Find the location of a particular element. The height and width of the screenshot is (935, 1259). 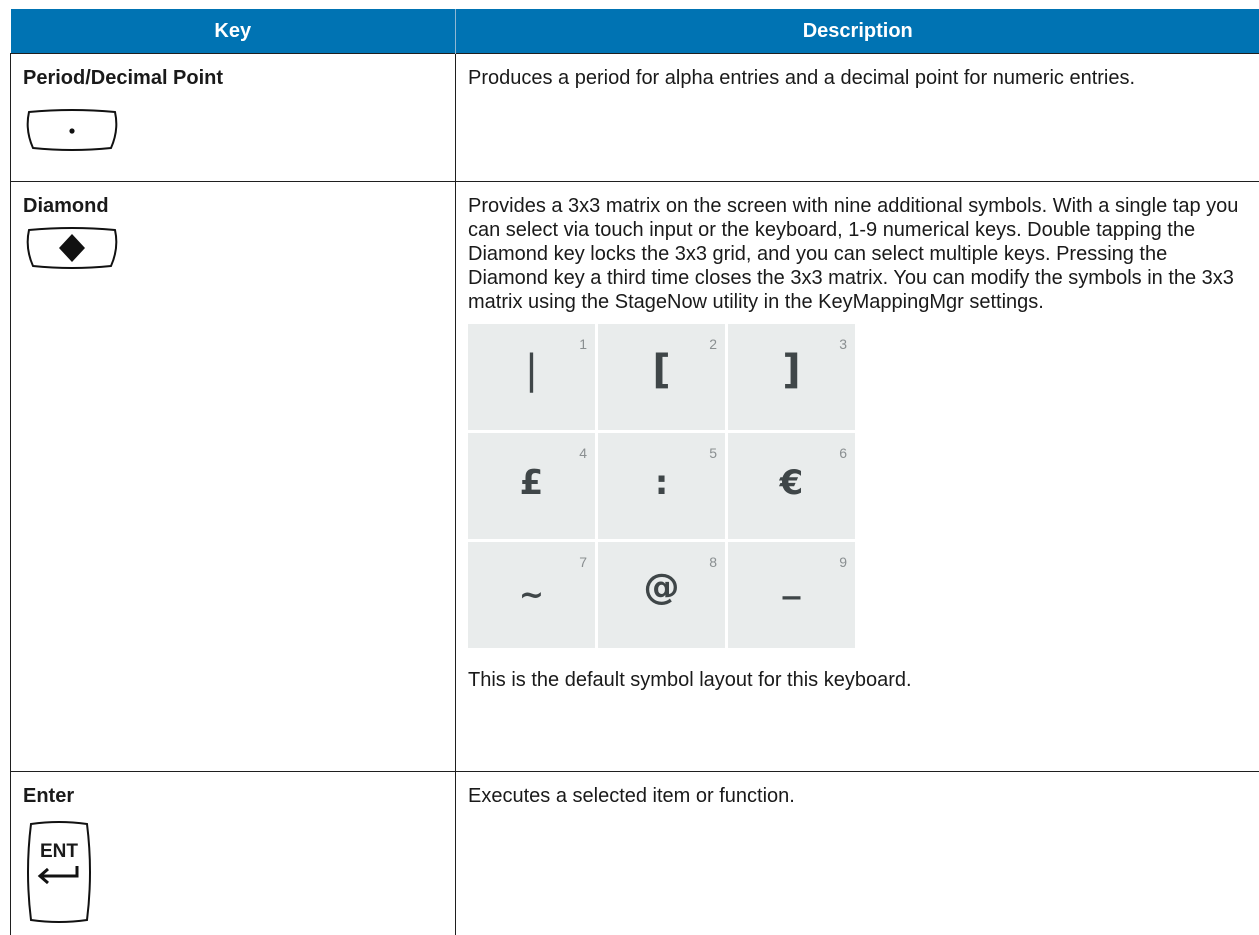

header-description: Description is located at coordinates (857, 31).